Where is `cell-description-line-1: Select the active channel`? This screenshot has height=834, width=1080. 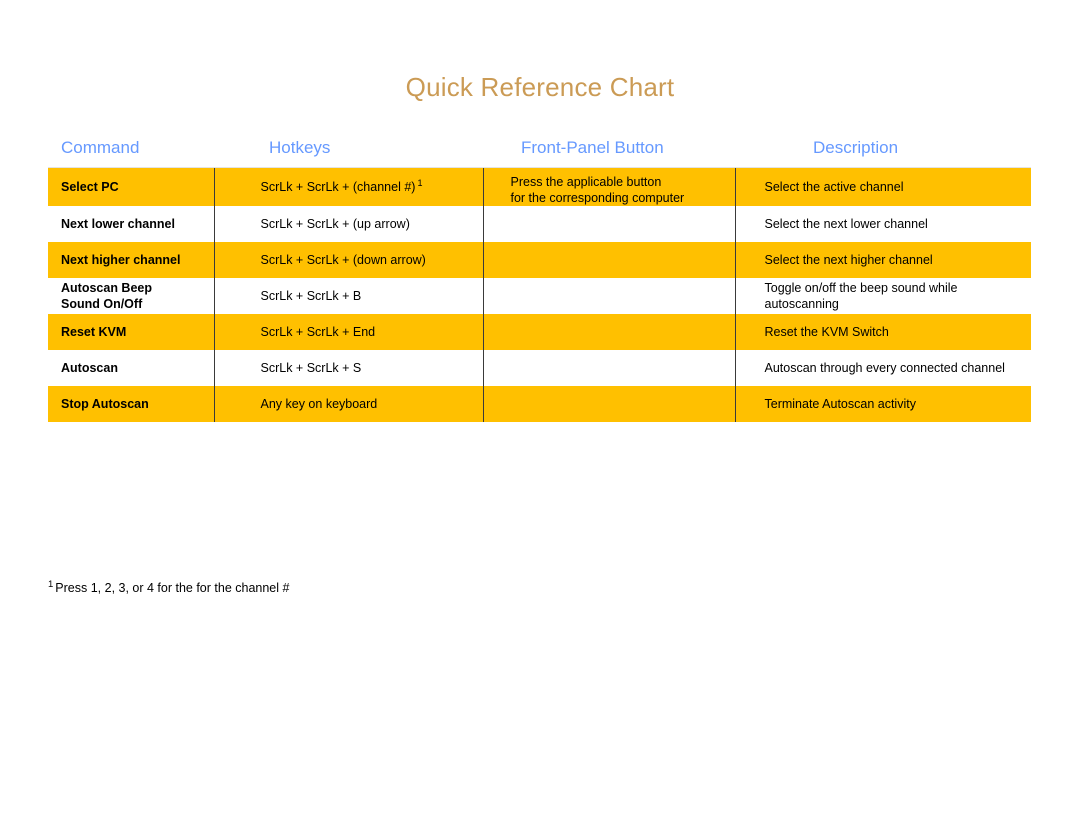
cell-description-line-1: Select the active channel is located at coordinates (834, 187).